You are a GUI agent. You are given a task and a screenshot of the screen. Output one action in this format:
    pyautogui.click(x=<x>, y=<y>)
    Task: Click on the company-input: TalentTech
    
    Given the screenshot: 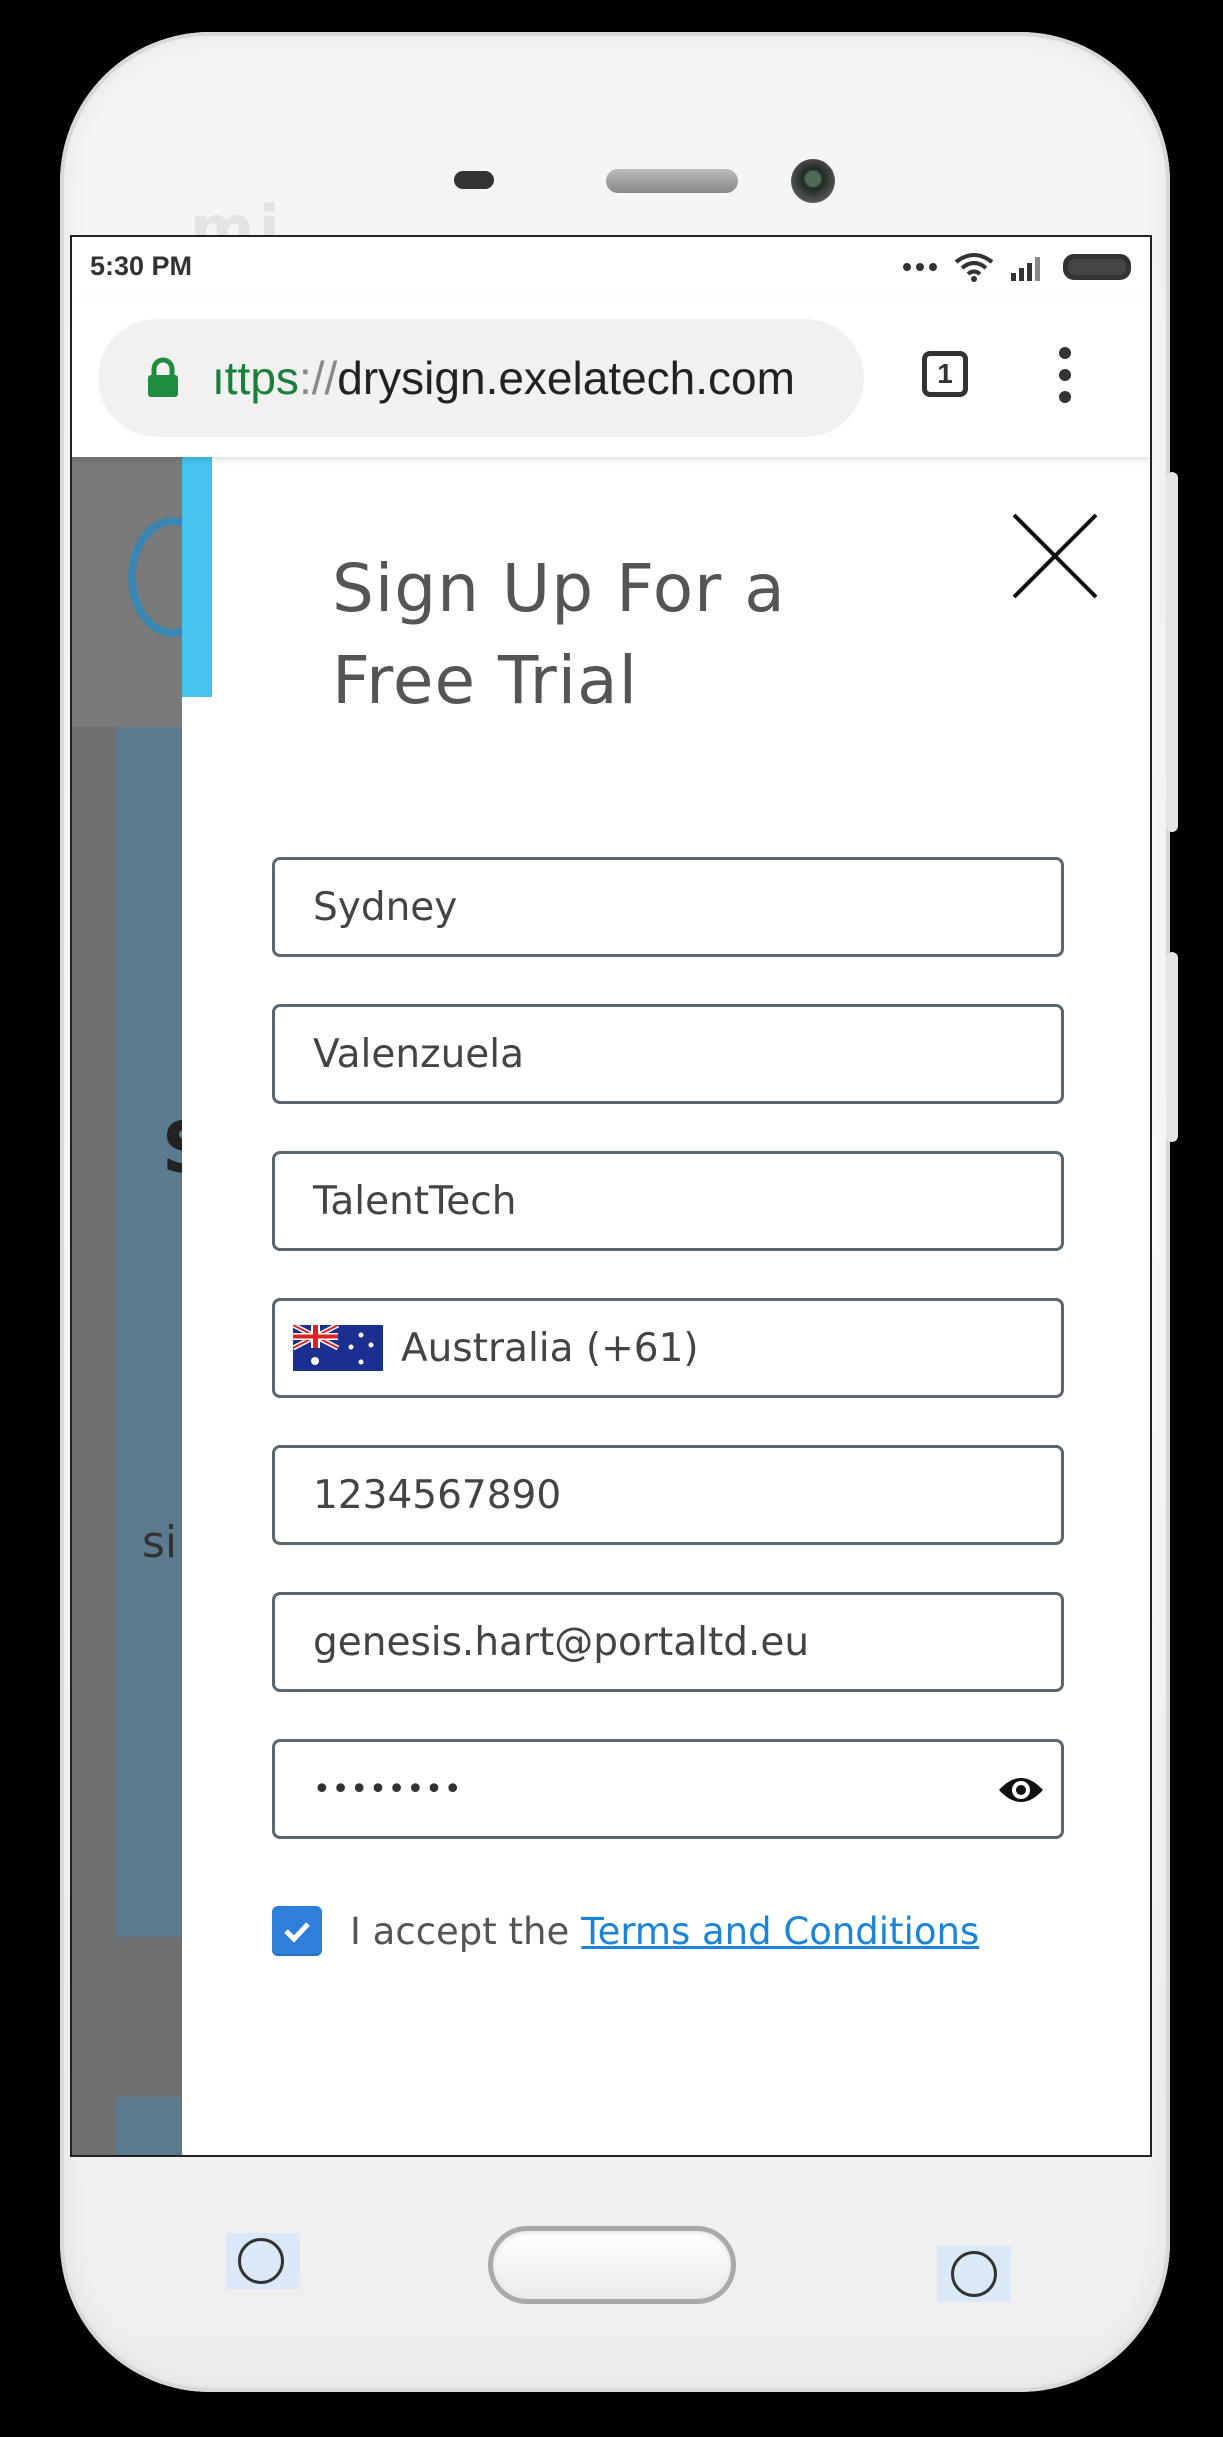 What is the action you would take?
    pyautogui.click(x=668, y=1201)
    